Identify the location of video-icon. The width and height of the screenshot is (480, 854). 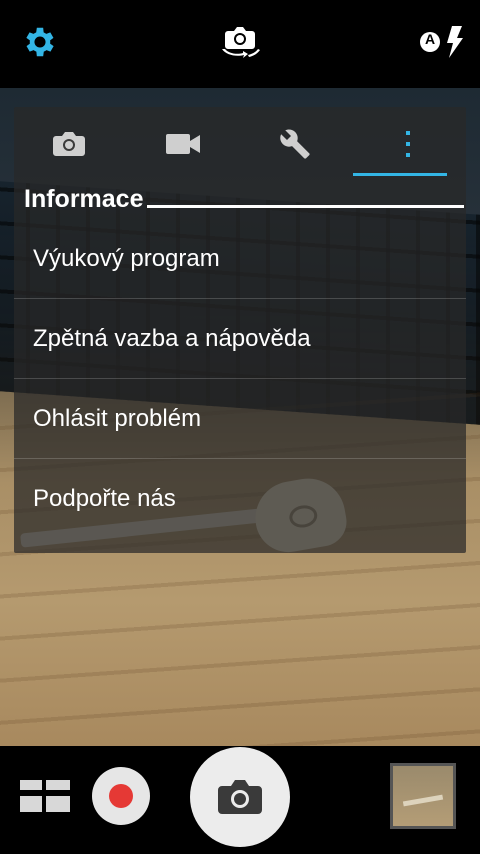
(183, 144).